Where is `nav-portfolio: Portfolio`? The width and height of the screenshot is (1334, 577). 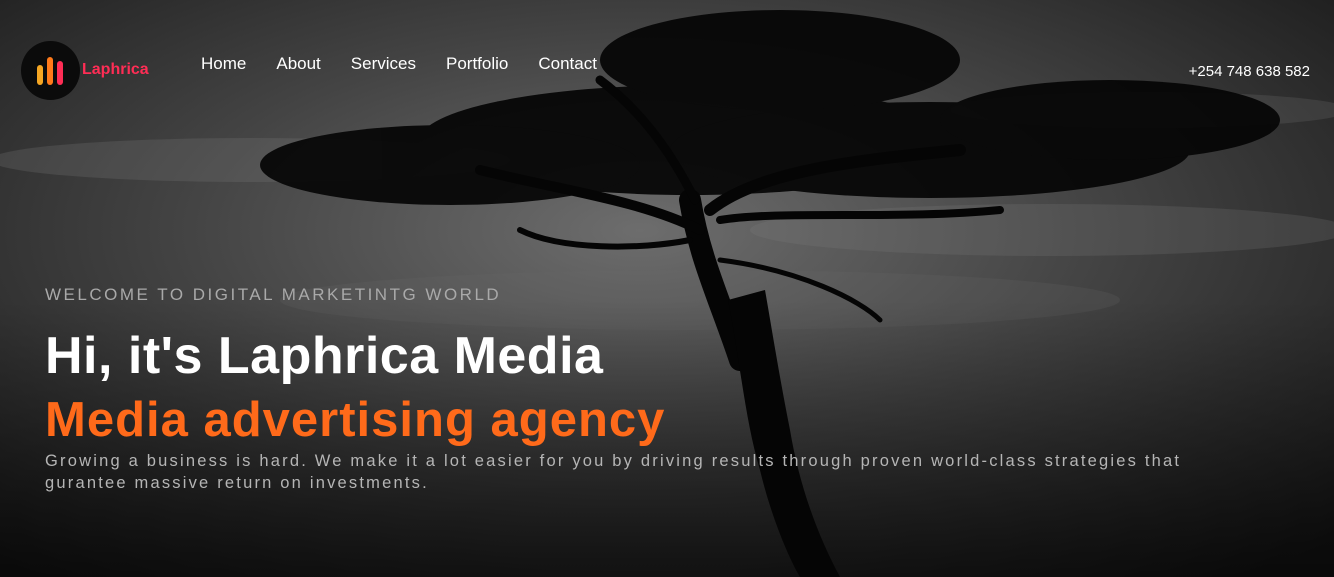
nav-portfolio: Portfolio is located at coordinates (477, 64).